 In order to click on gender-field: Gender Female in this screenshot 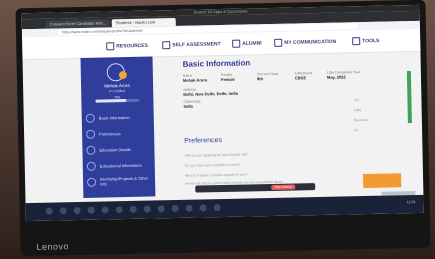, I will do `click(228, 77)`.